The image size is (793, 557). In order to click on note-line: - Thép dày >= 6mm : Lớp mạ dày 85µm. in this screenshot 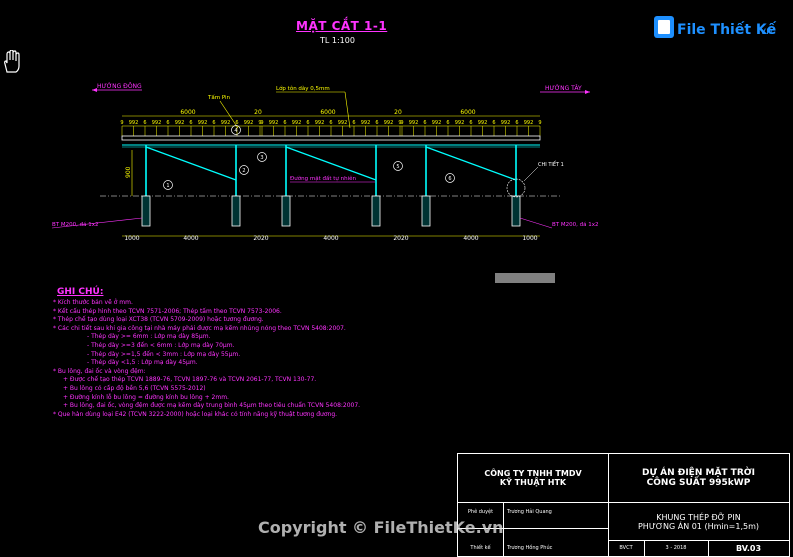, I will do `click(149, 337)`.